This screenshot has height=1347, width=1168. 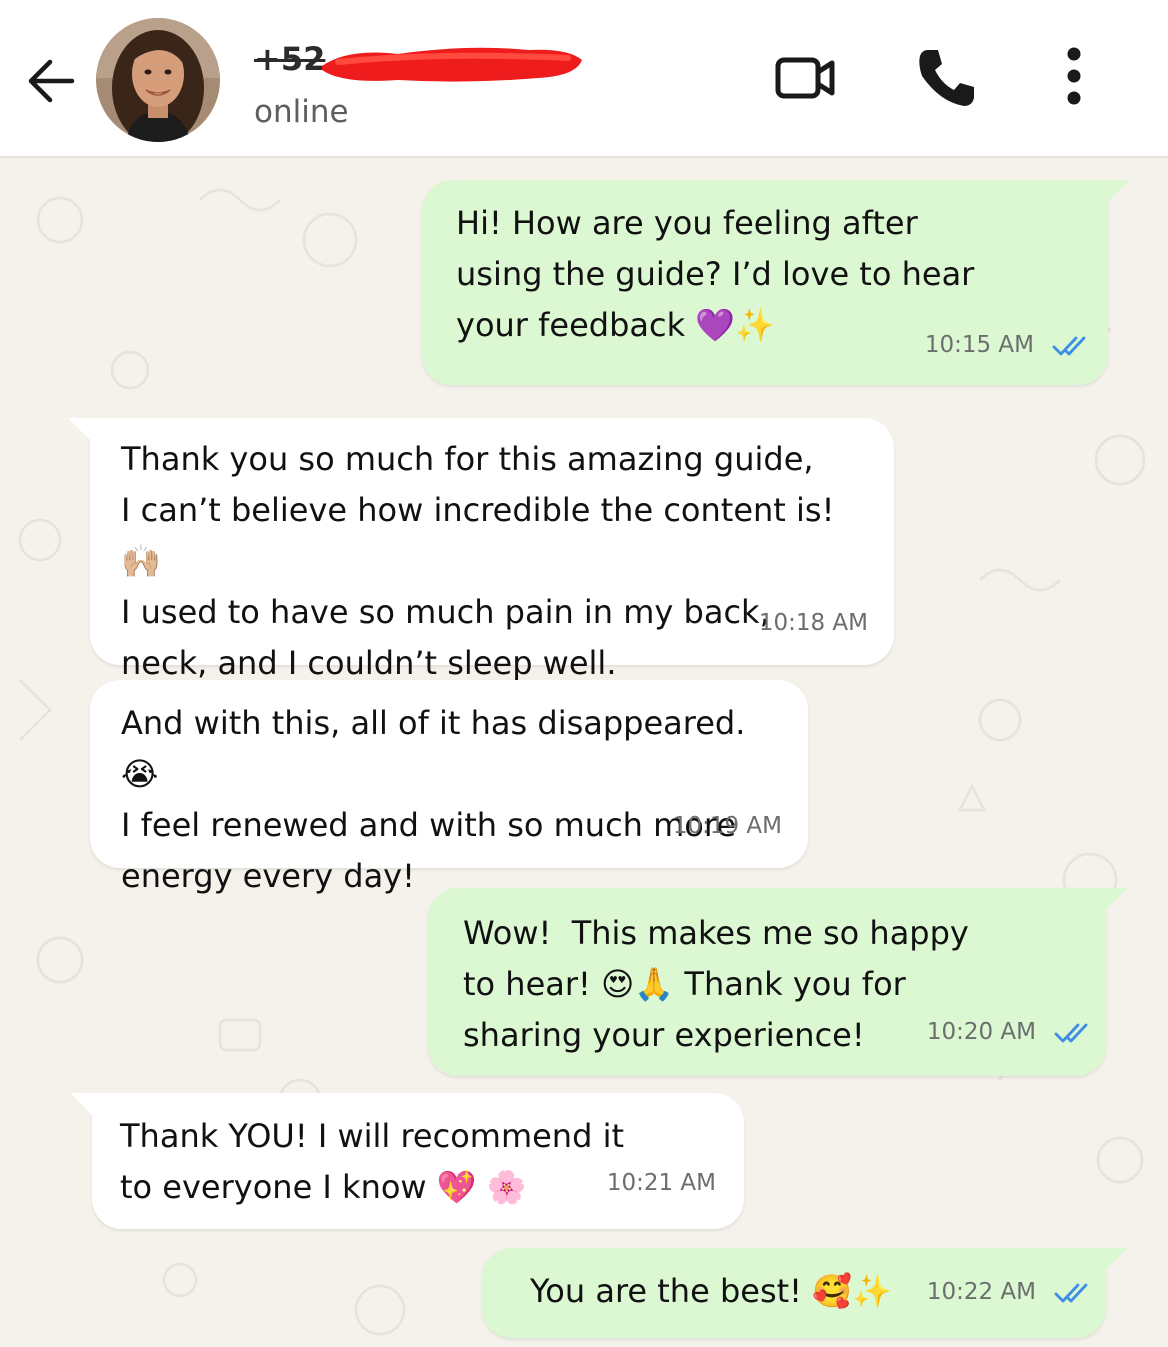 I want to click on message-meta: 10:20 AM, so click(x=1007, y=1032).